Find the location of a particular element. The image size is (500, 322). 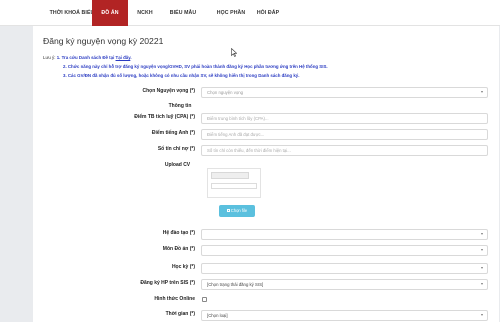

mouse-cursor-icon is located at coordinates (234, 52).